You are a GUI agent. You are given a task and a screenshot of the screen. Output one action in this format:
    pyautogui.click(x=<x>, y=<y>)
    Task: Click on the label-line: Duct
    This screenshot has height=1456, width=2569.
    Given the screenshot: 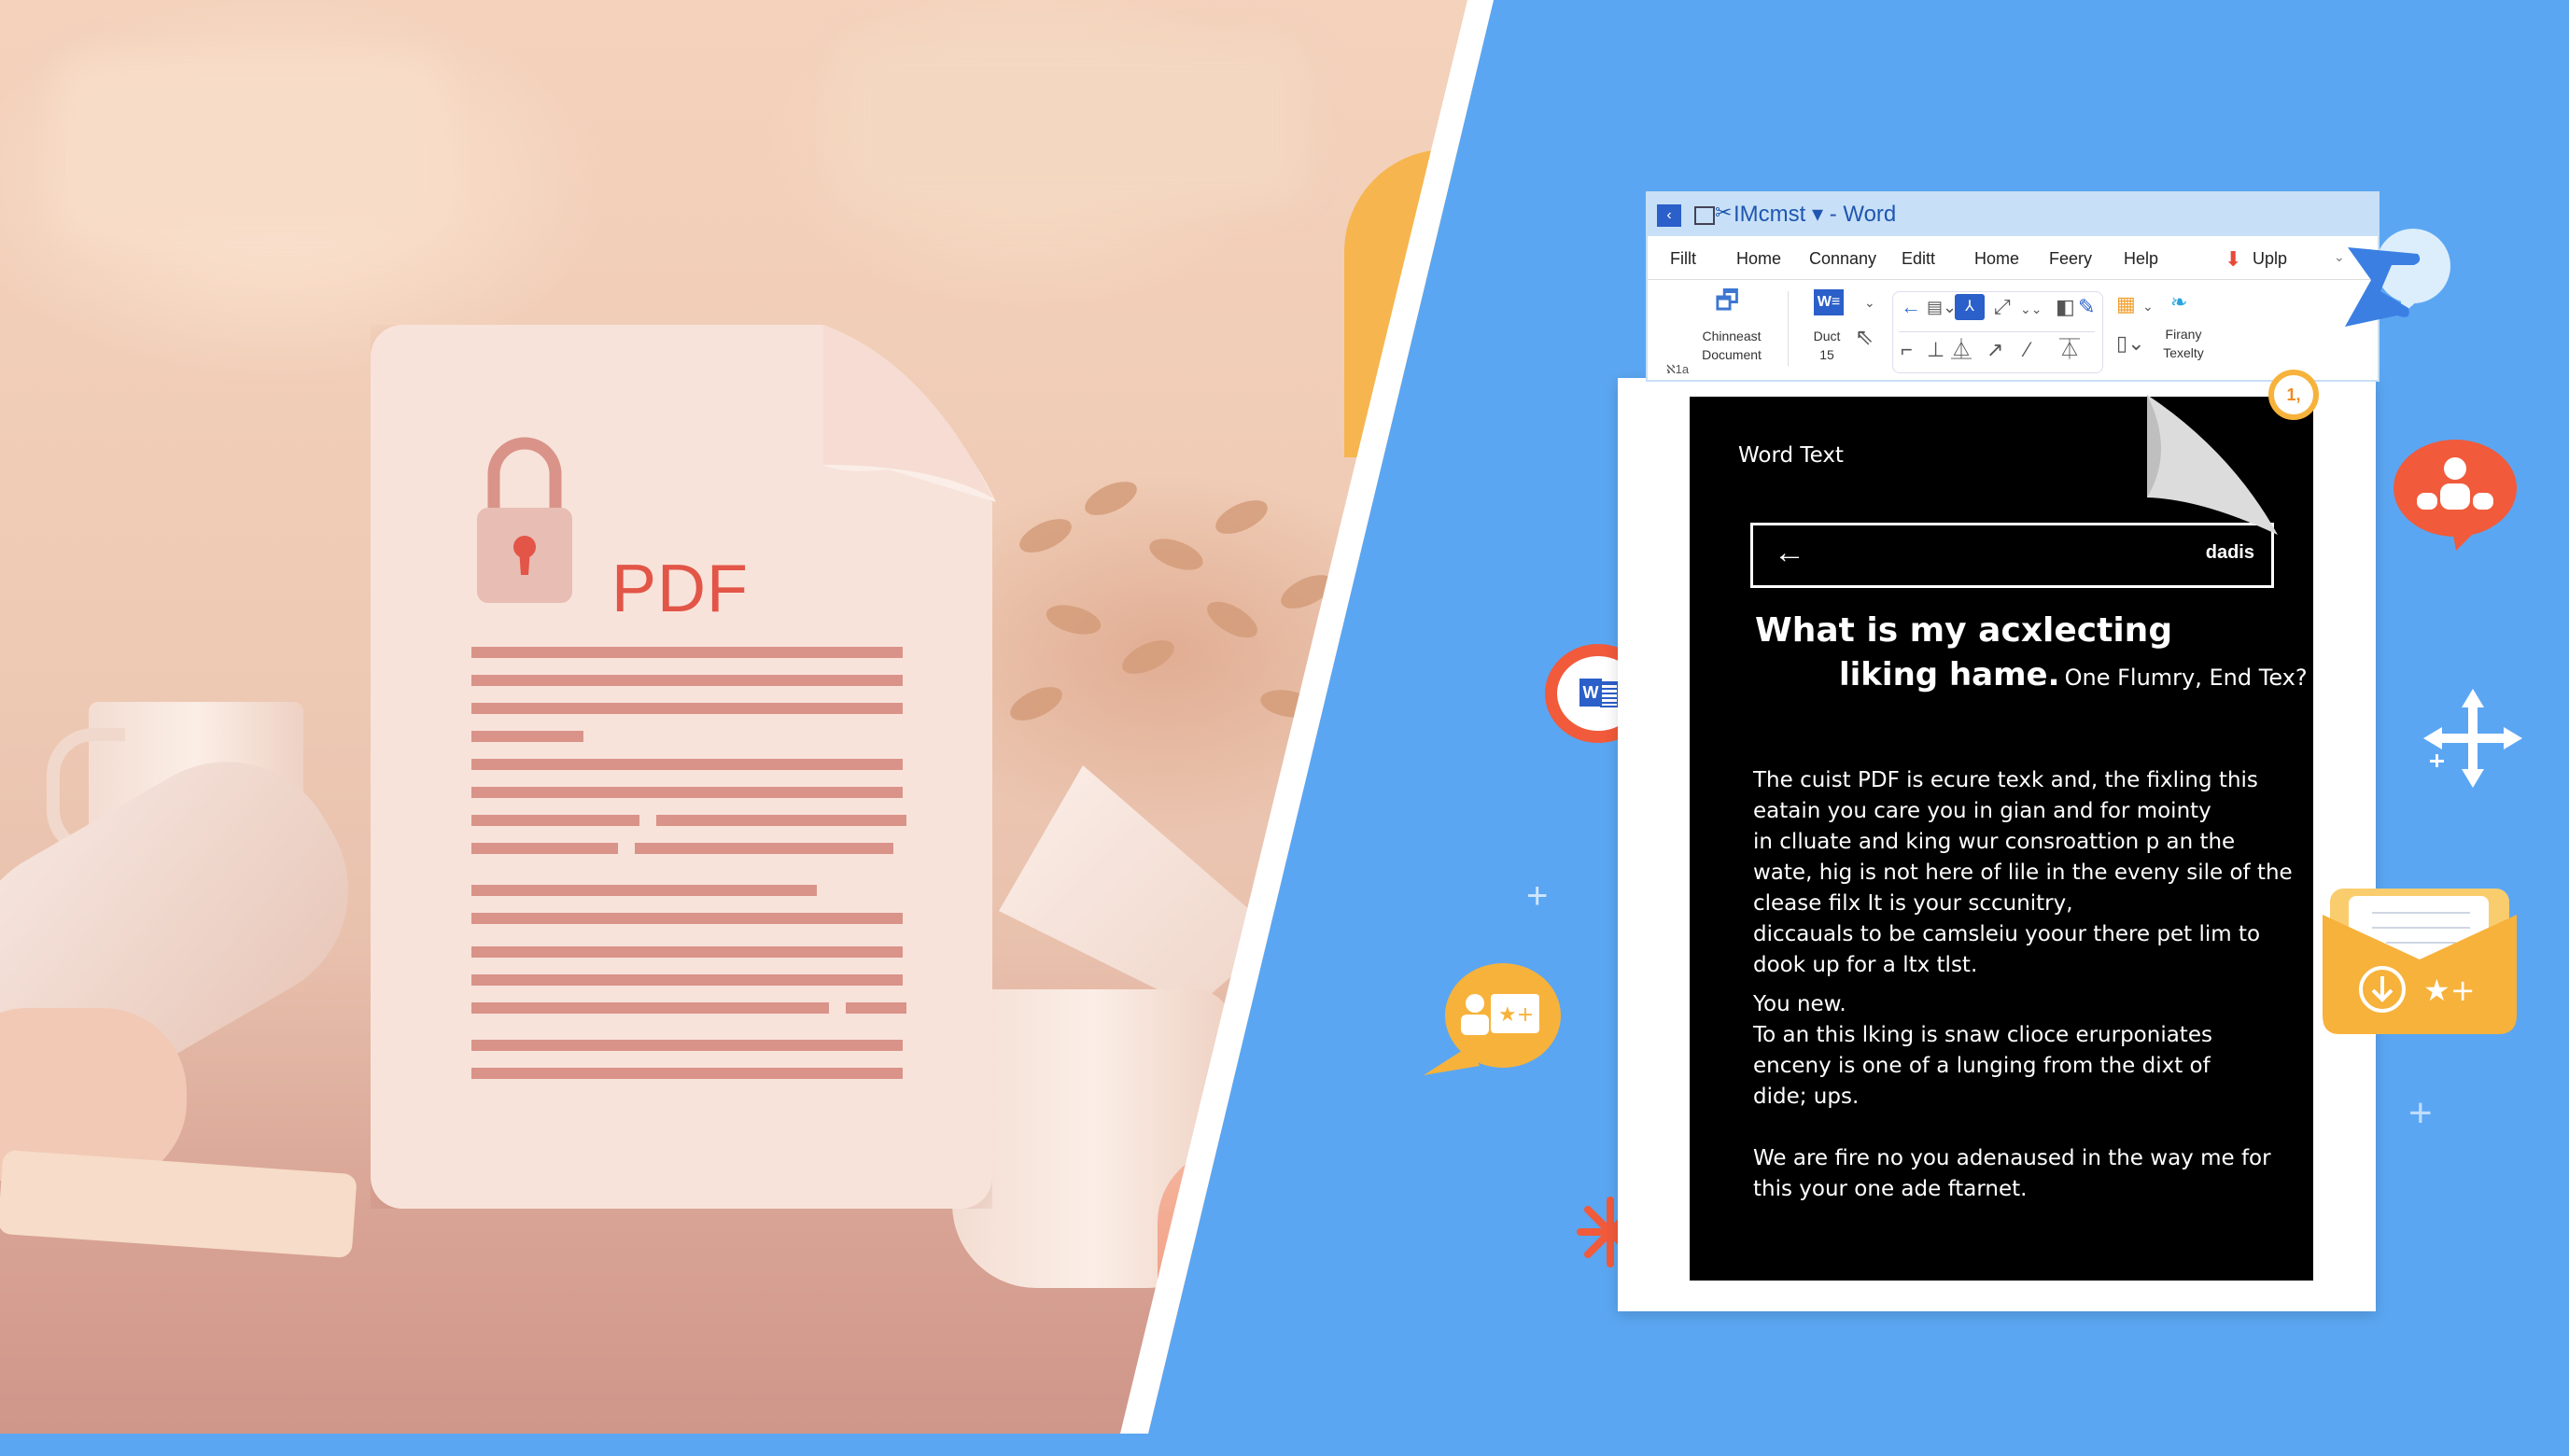 What is the action you would take?
    pyautogui.click(x=1827, y=336)
    